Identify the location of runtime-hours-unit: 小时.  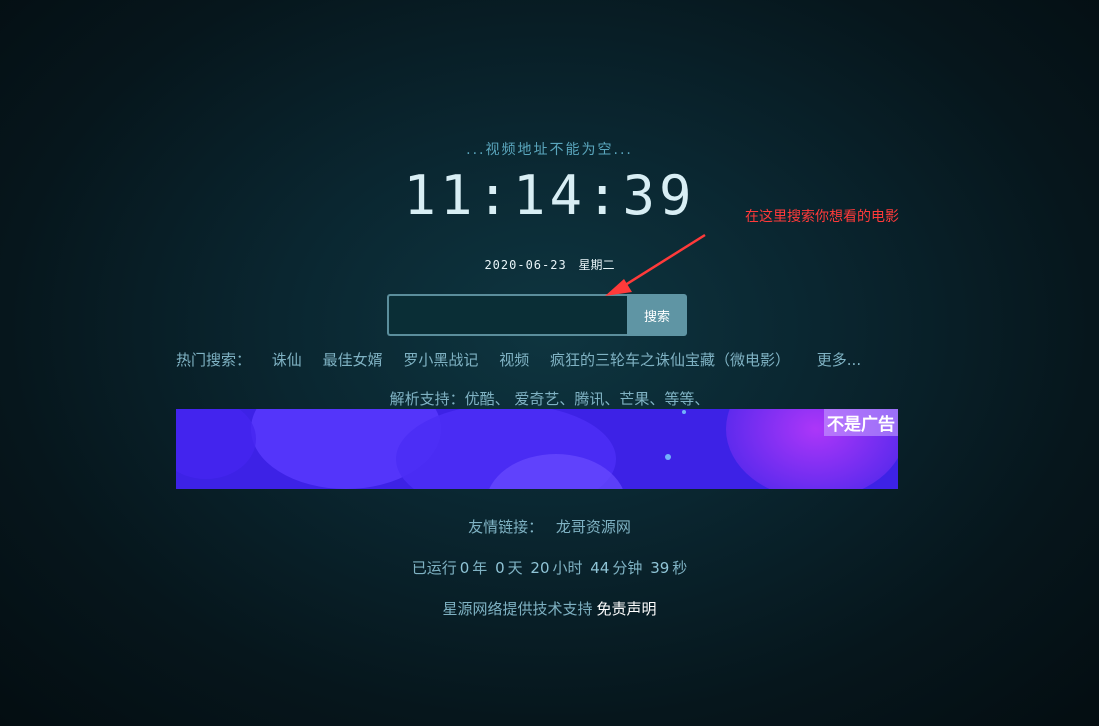
(567, 568).